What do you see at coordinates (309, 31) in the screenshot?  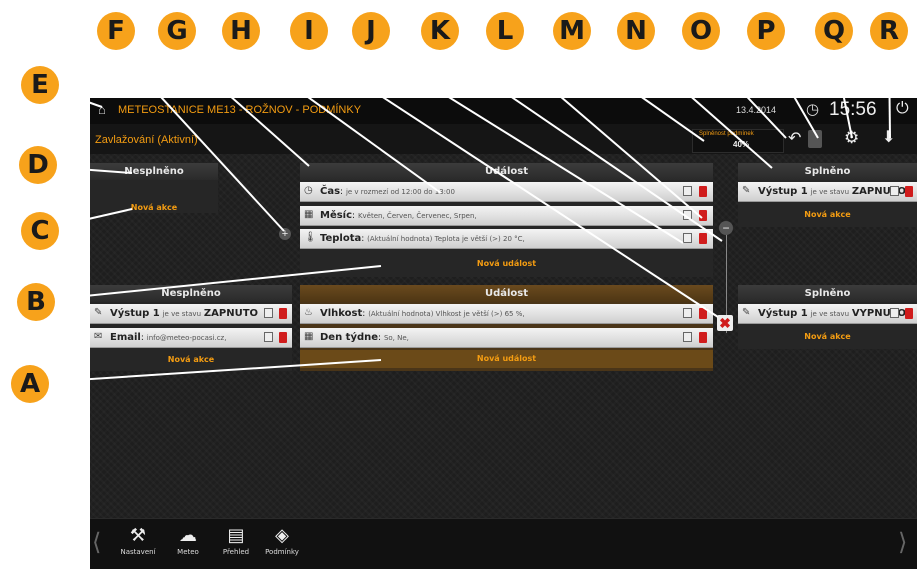 I see `callout-i: I` at bounding box center [309, 31].